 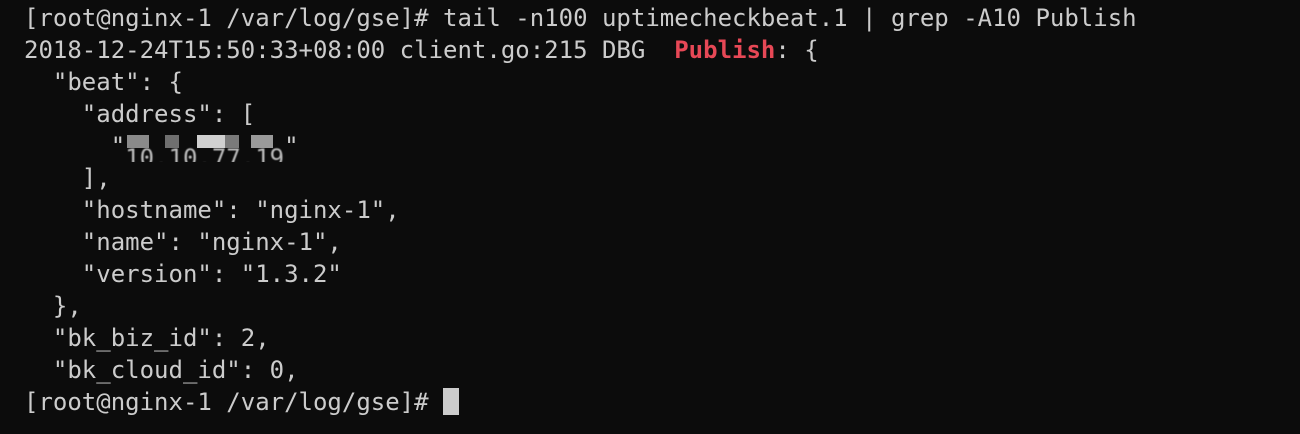 I want to click on json-line: "name": "nginx-1",, so click(x=183, y=242).